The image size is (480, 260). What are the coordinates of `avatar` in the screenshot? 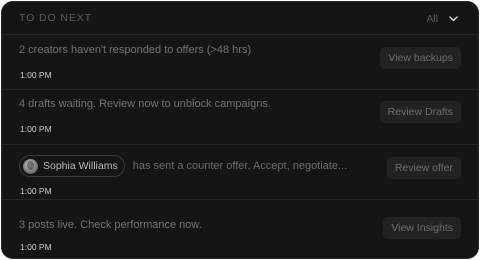 It's located at (30, 166).